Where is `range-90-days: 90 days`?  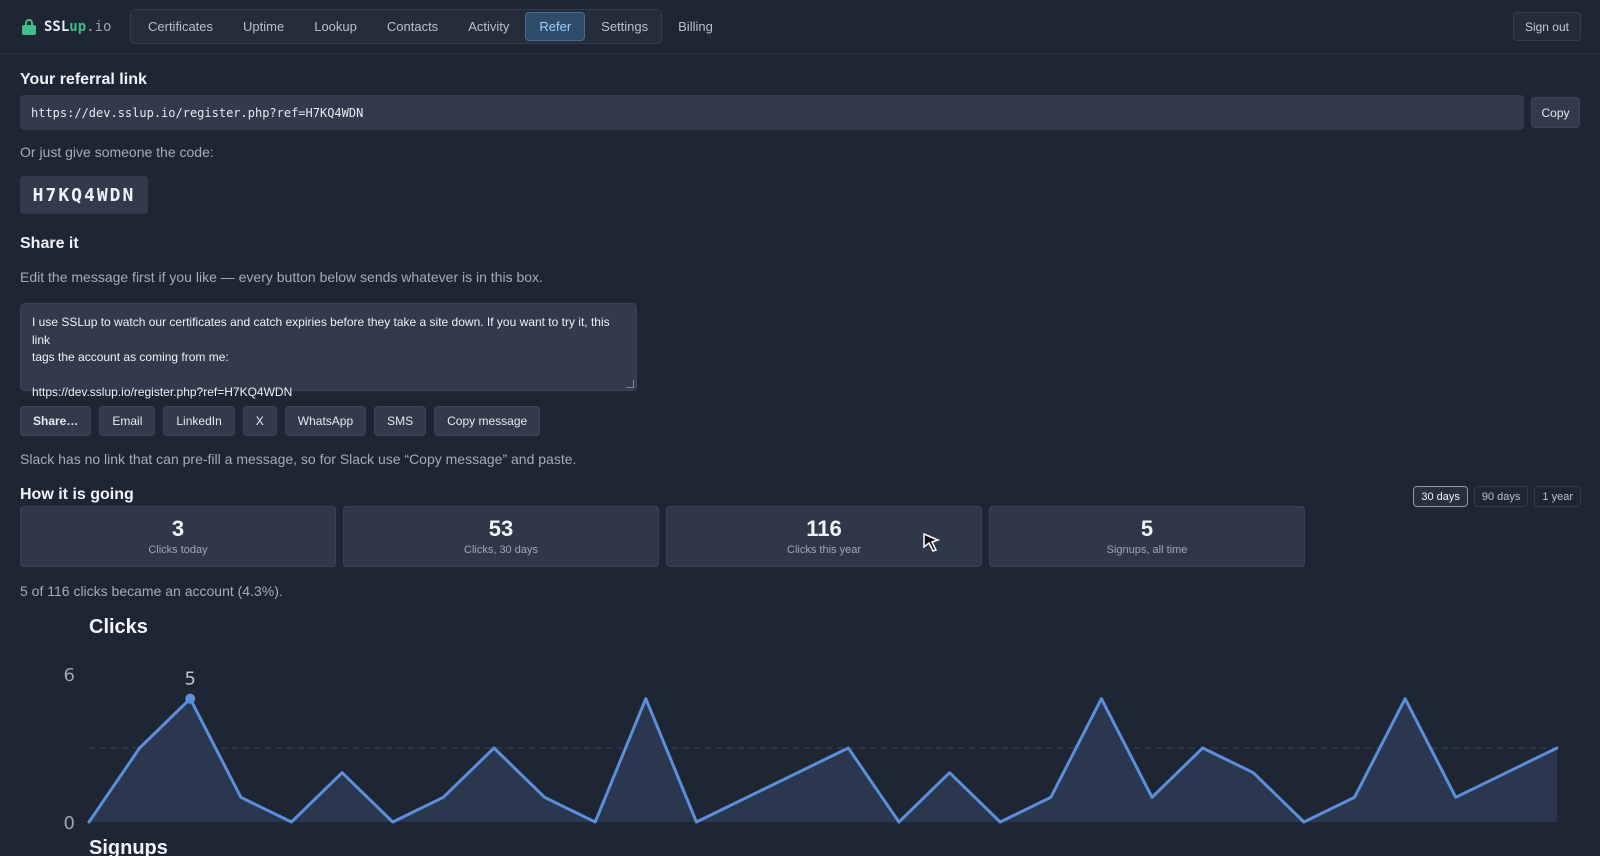 range-90-days: 90 days is located at coordinates (1501, 496).